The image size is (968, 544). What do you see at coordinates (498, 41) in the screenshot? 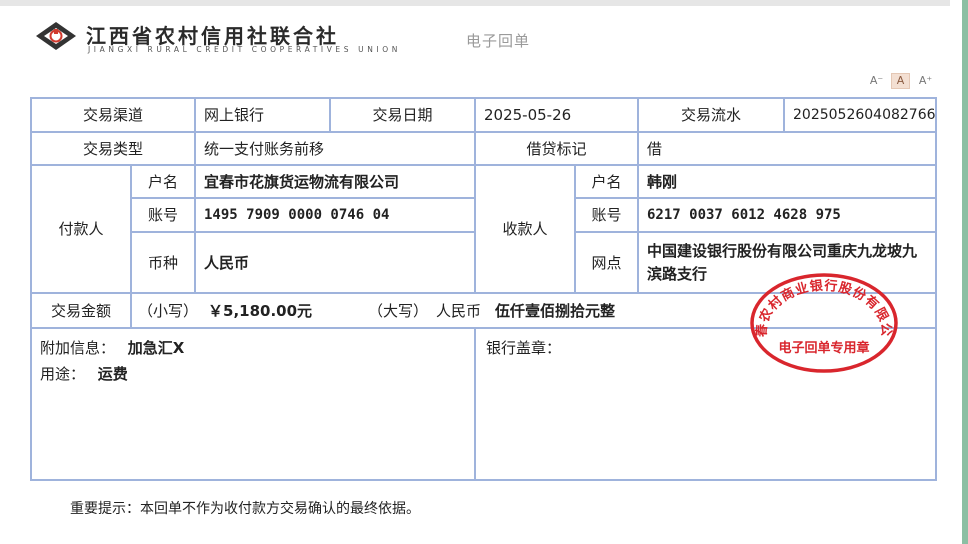
I see `doc-title: 电子回单` at bounding box center [498, 41].